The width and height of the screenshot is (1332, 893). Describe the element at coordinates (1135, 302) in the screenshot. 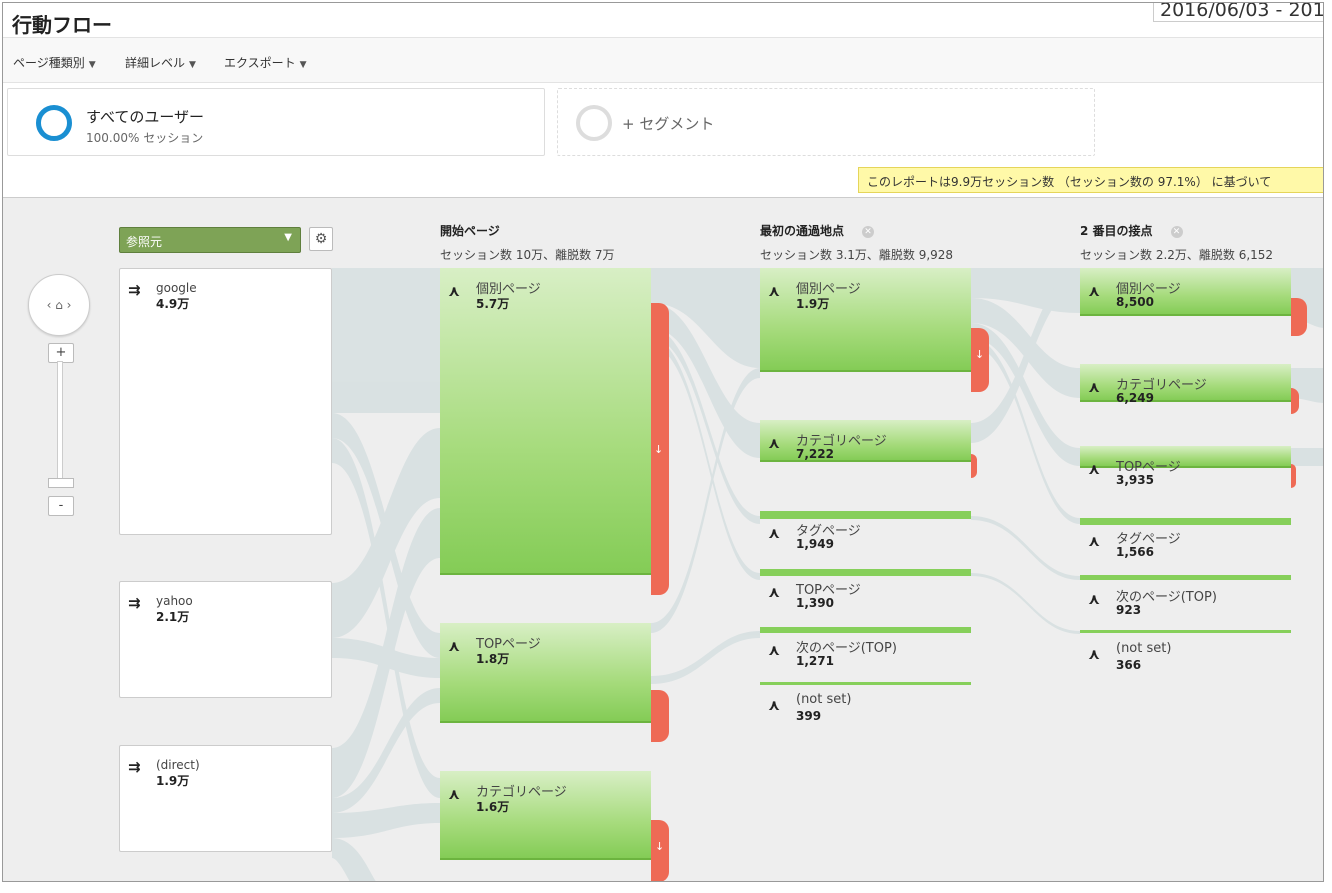

I see `node-value: 8,500` at that location.